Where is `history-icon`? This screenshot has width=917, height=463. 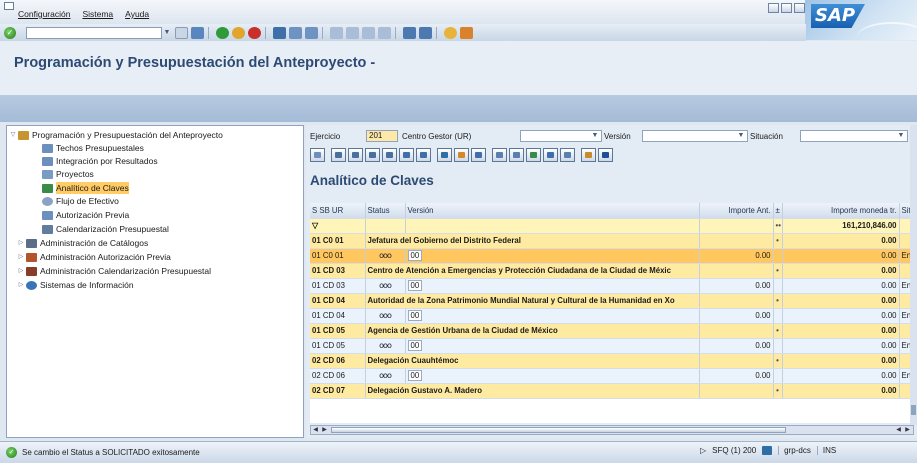 history-icon is located at coordinates (181, 32).